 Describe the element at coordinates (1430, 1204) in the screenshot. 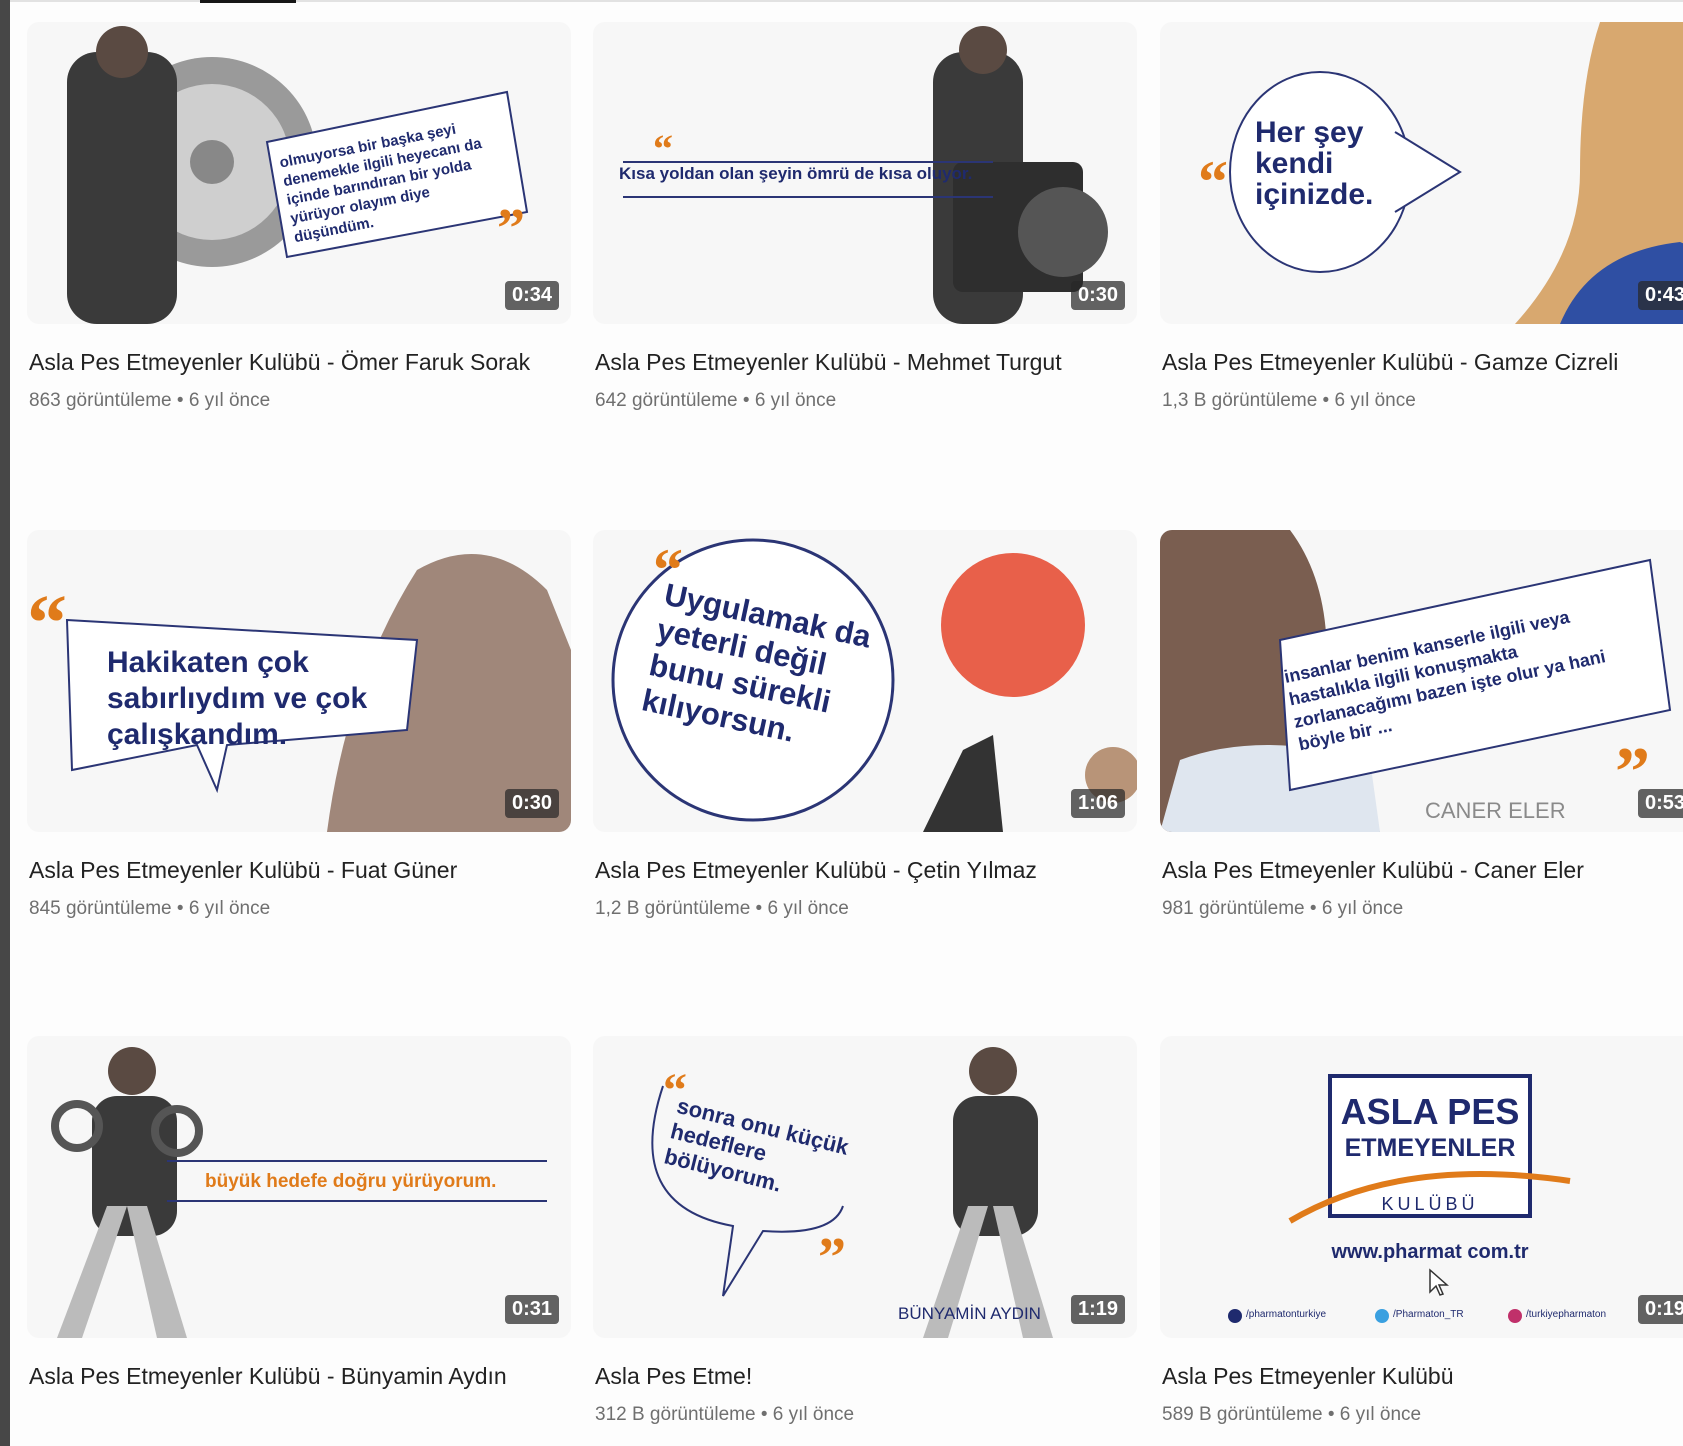

I see `logo-line-3: KULÜBÜ` at that location.